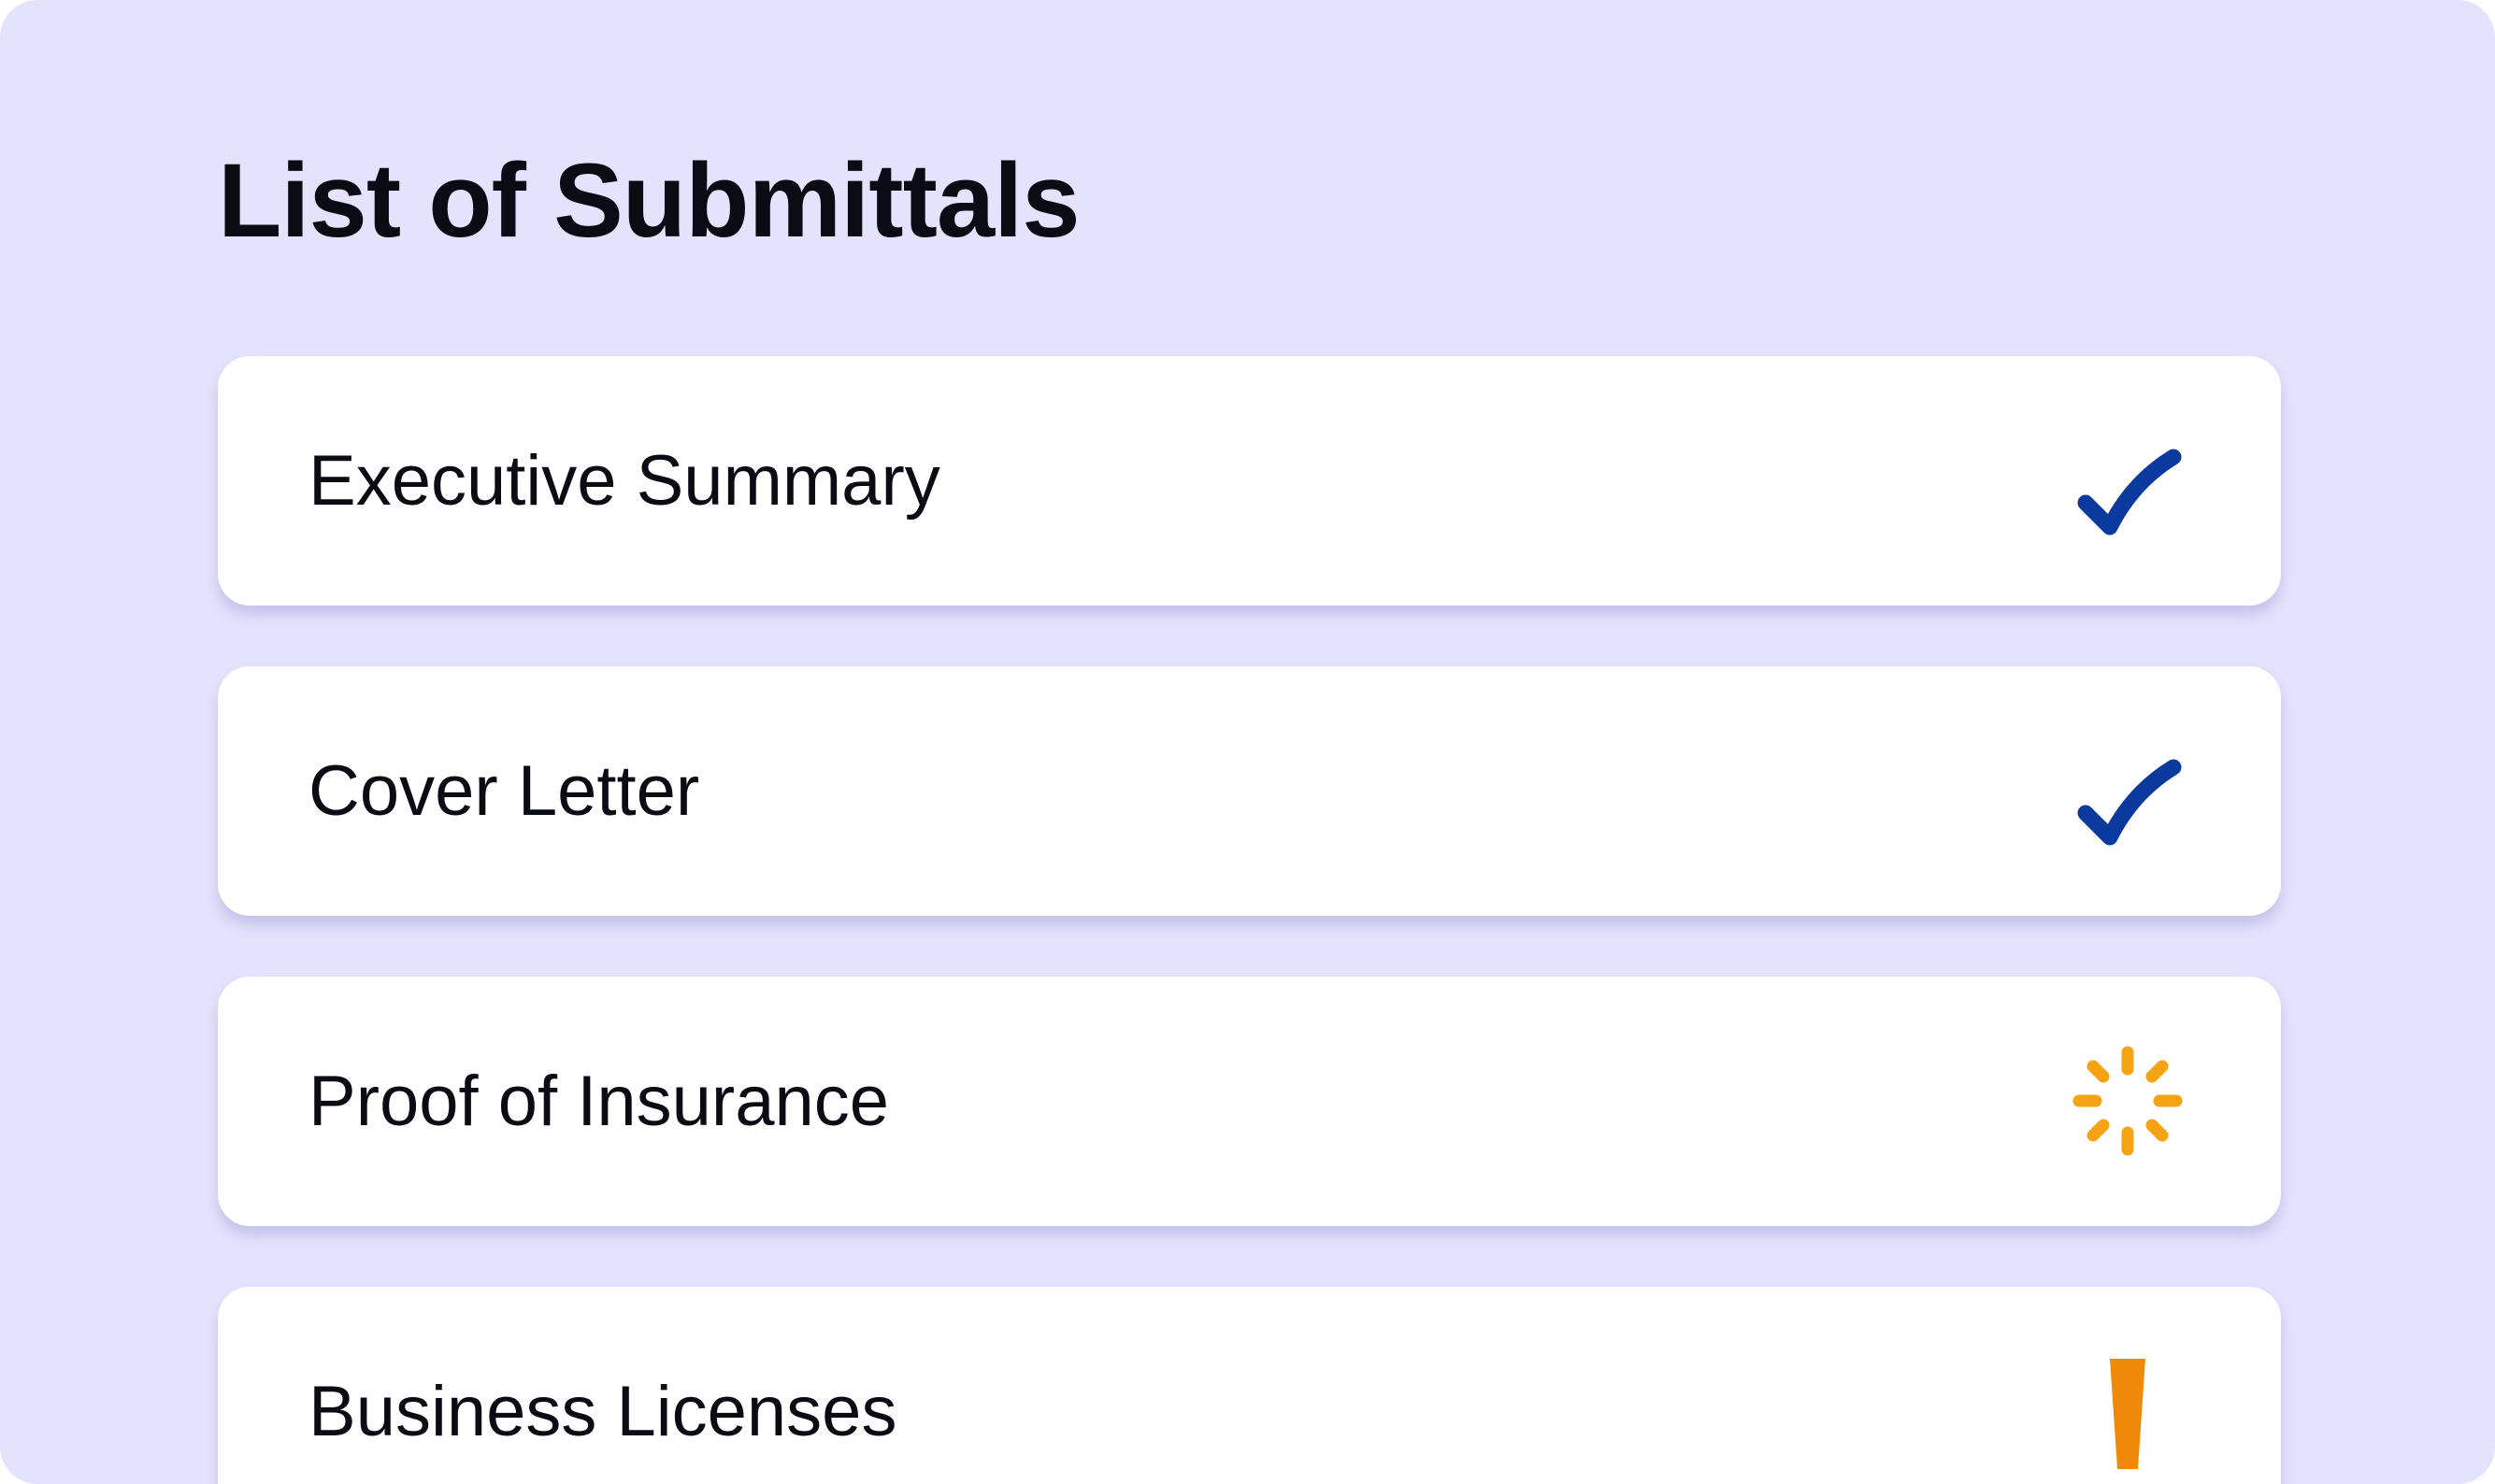 This screenshot has width=2495, height=1484. Describe the element at coordinates (2128, 1101) in the screenshot. I see `spinner-icon` at that location.